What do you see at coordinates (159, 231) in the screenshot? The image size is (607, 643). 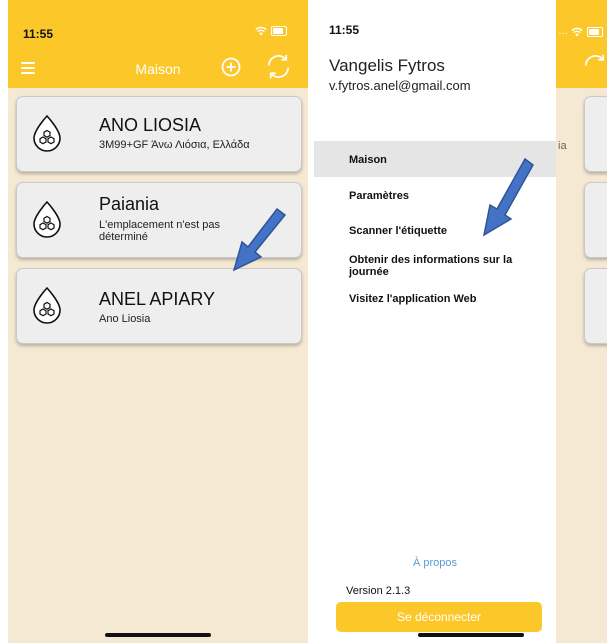 I see `apiary-location: L'emplacement n'est pas déterminé` at bounding box center [159, 231].